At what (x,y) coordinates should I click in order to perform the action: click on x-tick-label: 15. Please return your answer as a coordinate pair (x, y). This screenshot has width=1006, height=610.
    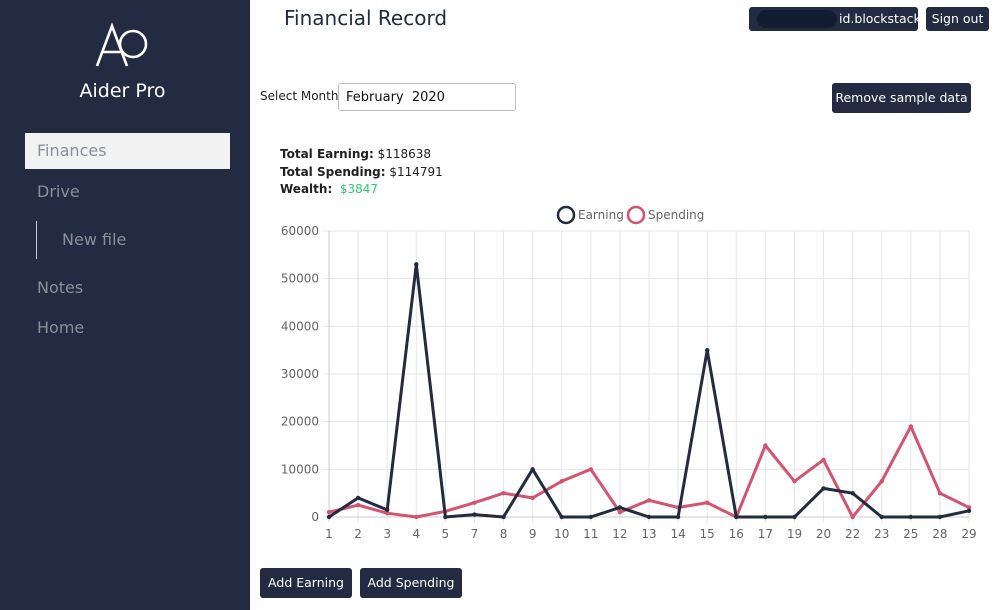
    Looking at the image, I should click on (707, 534).